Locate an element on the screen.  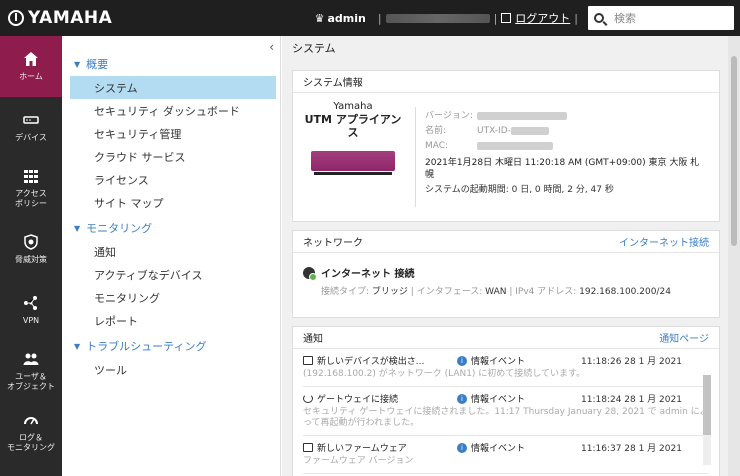
user-name: admin is located at coordinates (346, 18).